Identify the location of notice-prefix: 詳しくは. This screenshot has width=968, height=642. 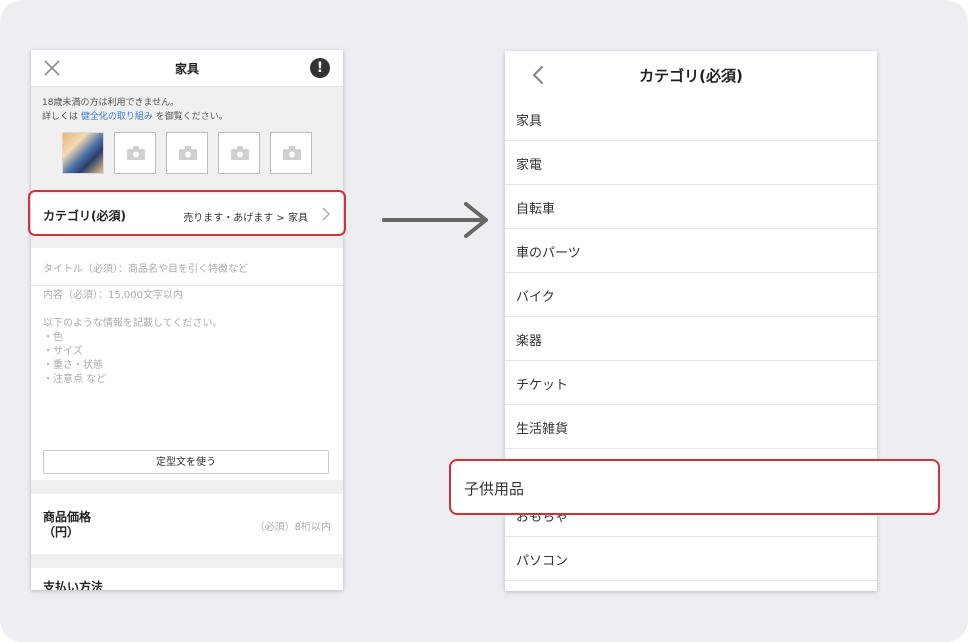
(60, 117).